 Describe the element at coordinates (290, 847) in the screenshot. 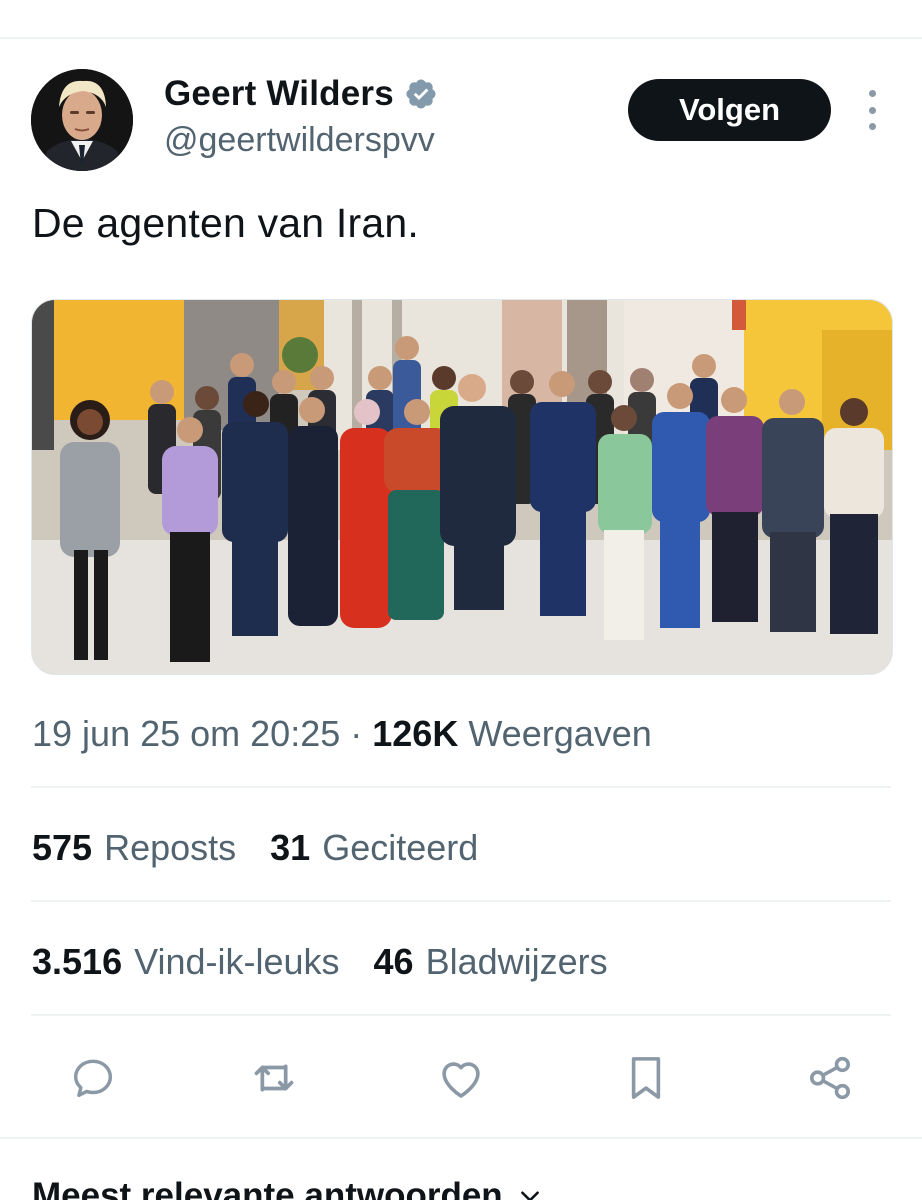

I see `quotes-count: 31` at that location.